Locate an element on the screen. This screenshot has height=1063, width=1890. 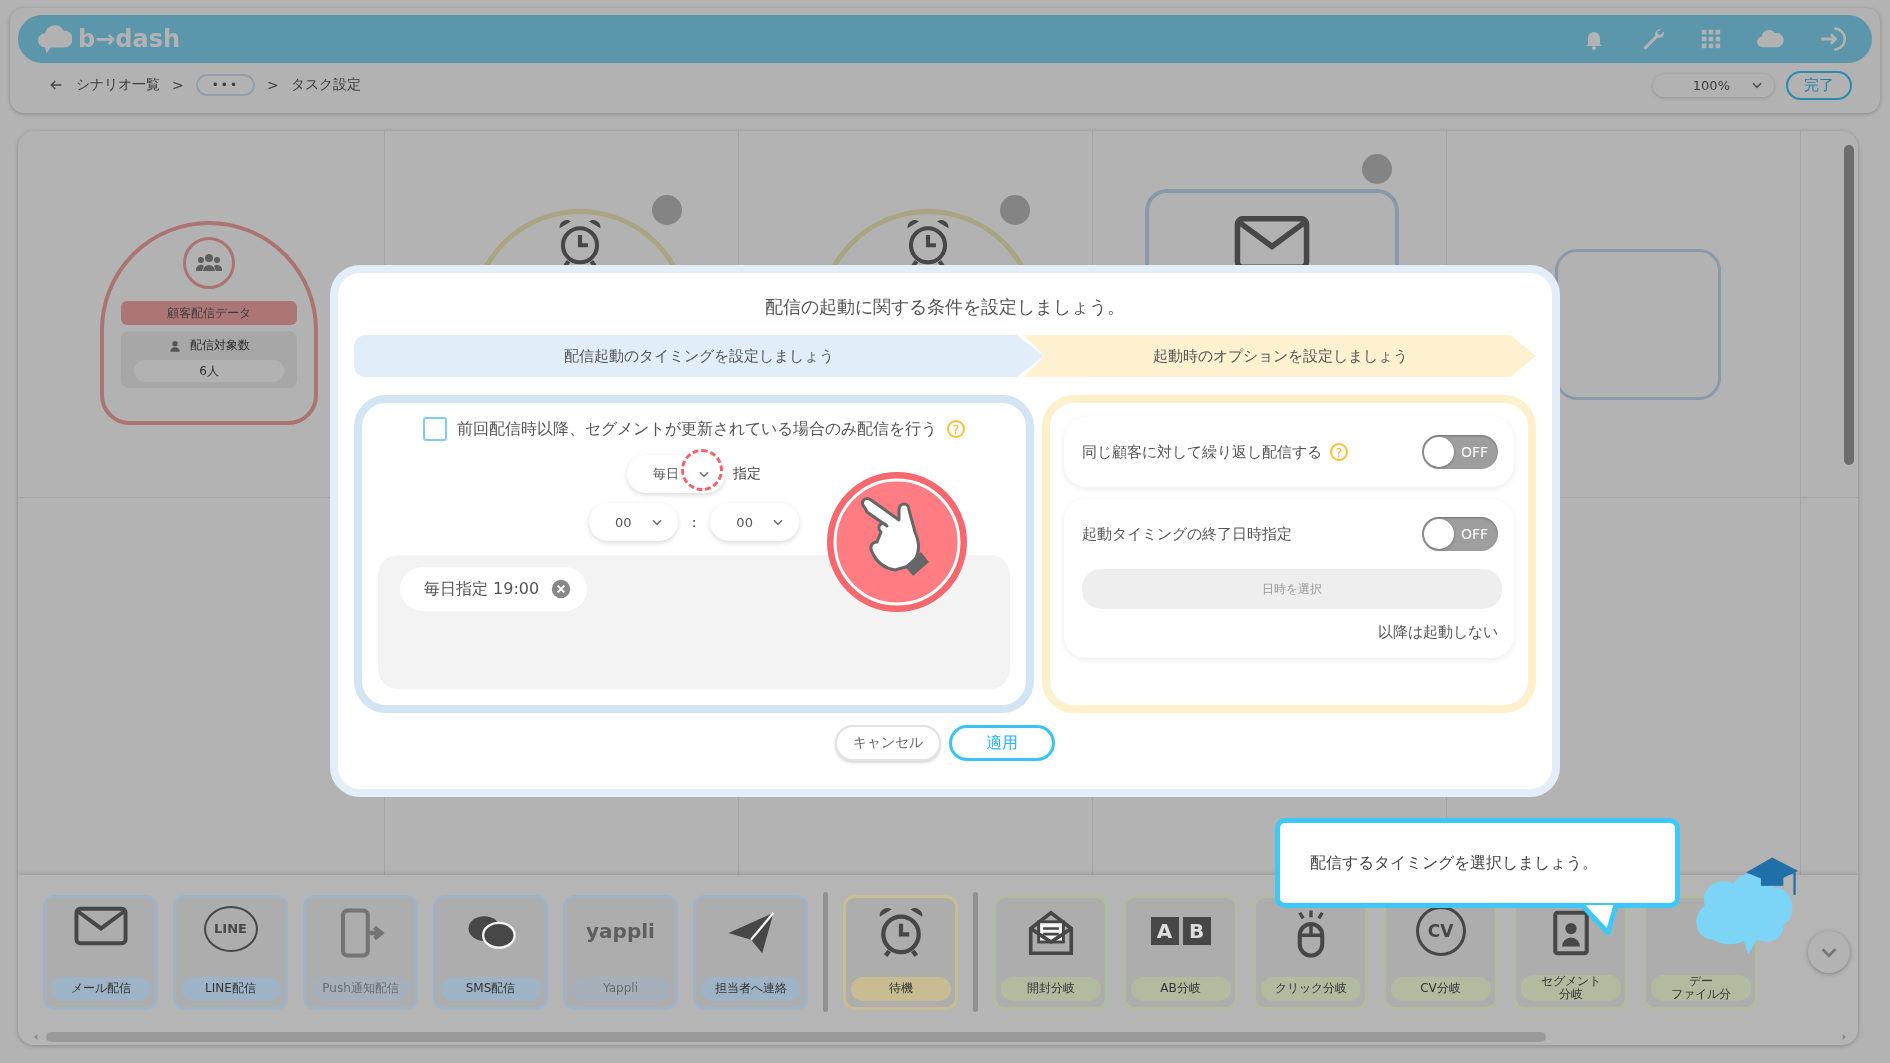
empty-node is located at coordinates (1638, 324).